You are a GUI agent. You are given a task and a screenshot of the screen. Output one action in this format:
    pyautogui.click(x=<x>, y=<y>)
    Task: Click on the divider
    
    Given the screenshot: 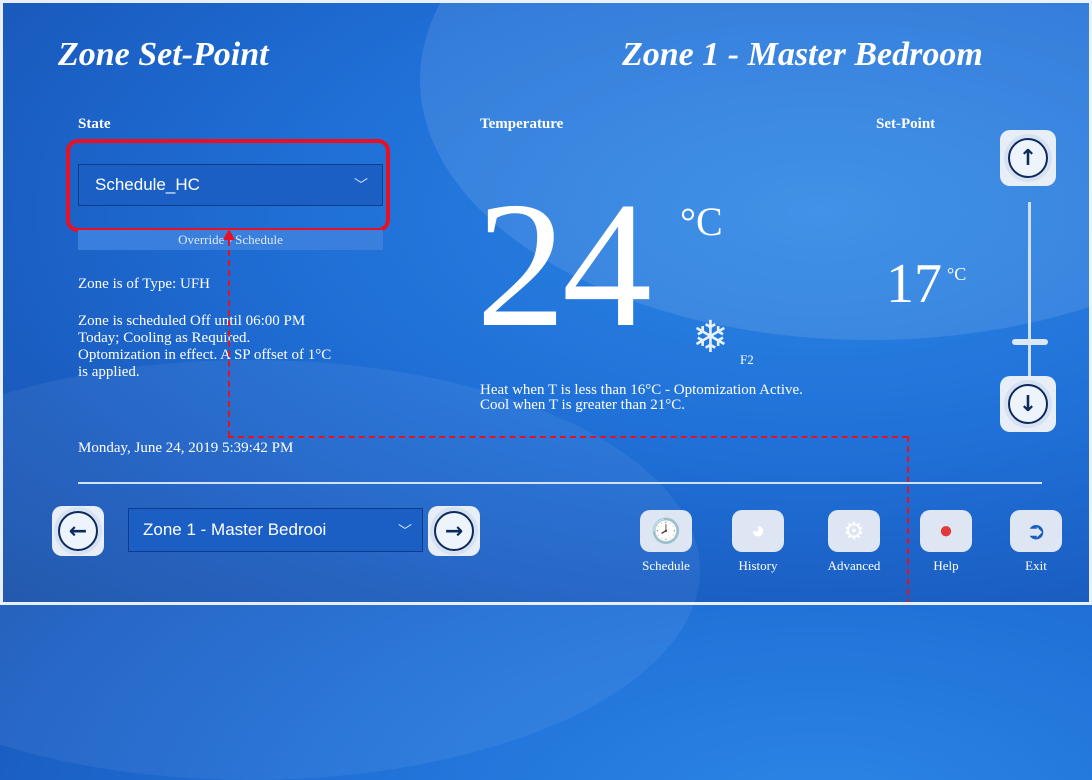 What is the action you would take?
    pyautogui.click(x=560, y=483)
    